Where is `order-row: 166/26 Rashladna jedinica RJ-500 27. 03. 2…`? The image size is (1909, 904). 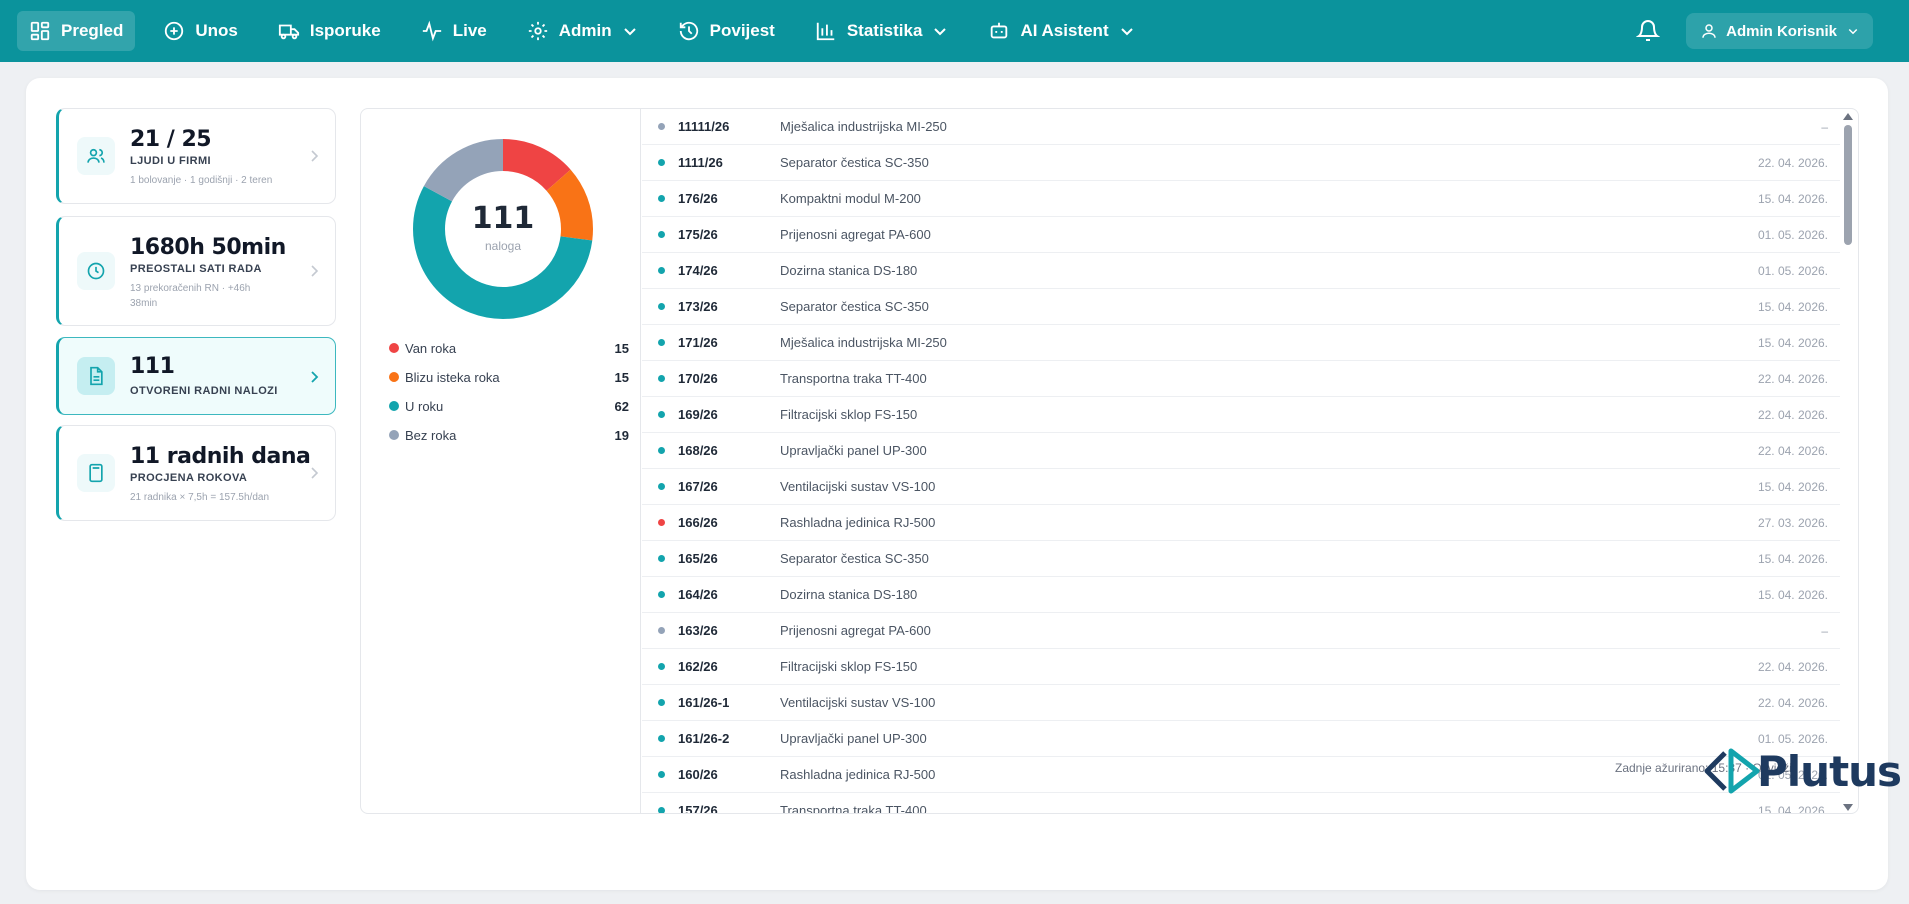 order-row: 166/26 Rashladna jedinica RJ-500 27. 03. 2… is located at coordinates (1241, 523).